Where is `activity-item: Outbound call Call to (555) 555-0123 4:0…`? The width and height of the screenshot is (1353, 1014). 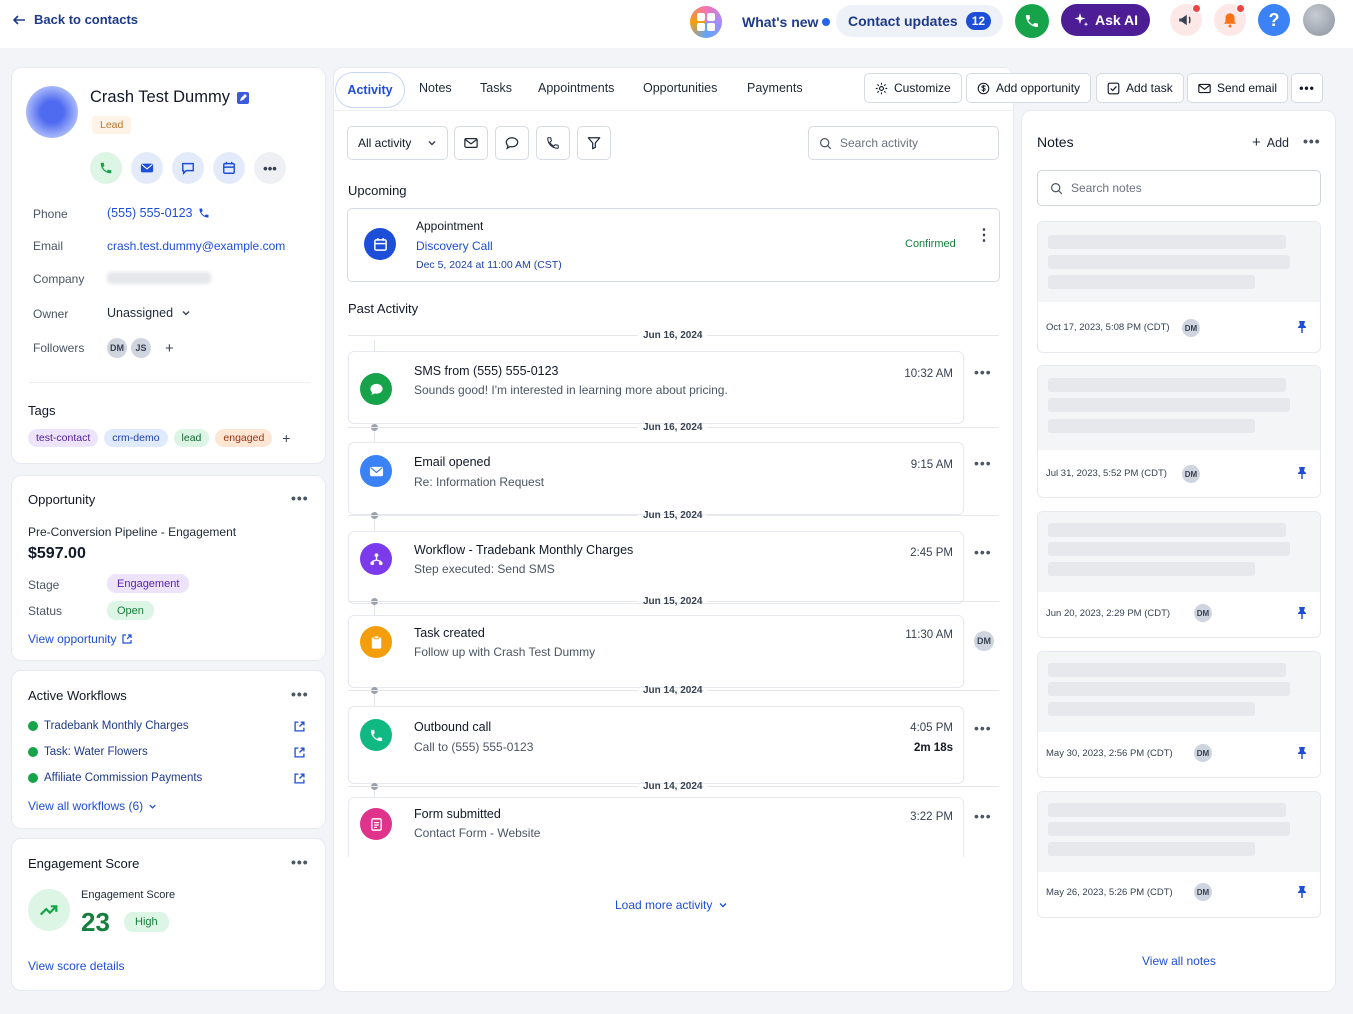
activity-item: Outbound call Call to (555) 555-0123 4:0… is located at coordinates (656, 745).